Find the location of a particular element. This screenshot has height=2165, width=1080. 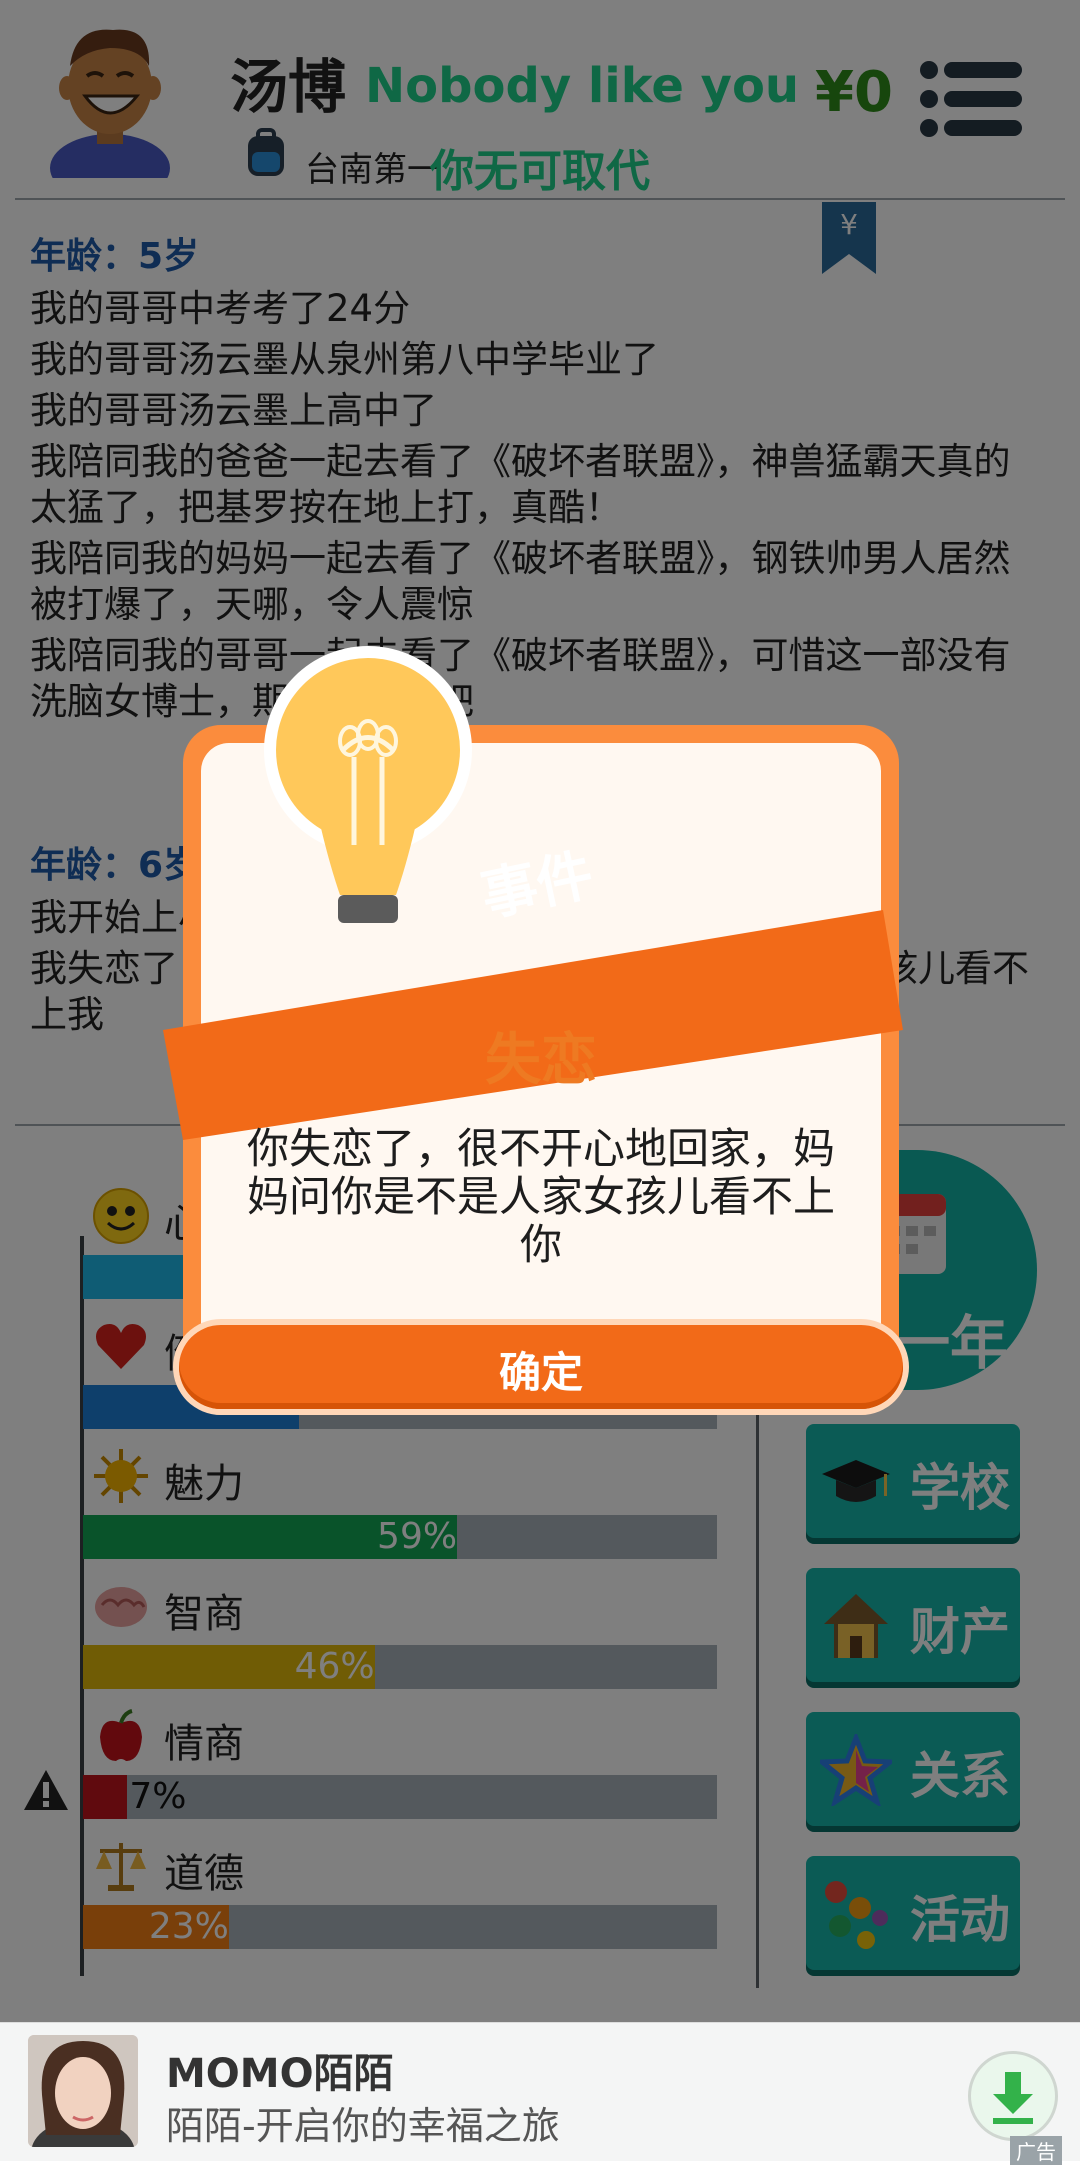

ad-title: MOMO陌陌 is located at coordinates (280, 2070).